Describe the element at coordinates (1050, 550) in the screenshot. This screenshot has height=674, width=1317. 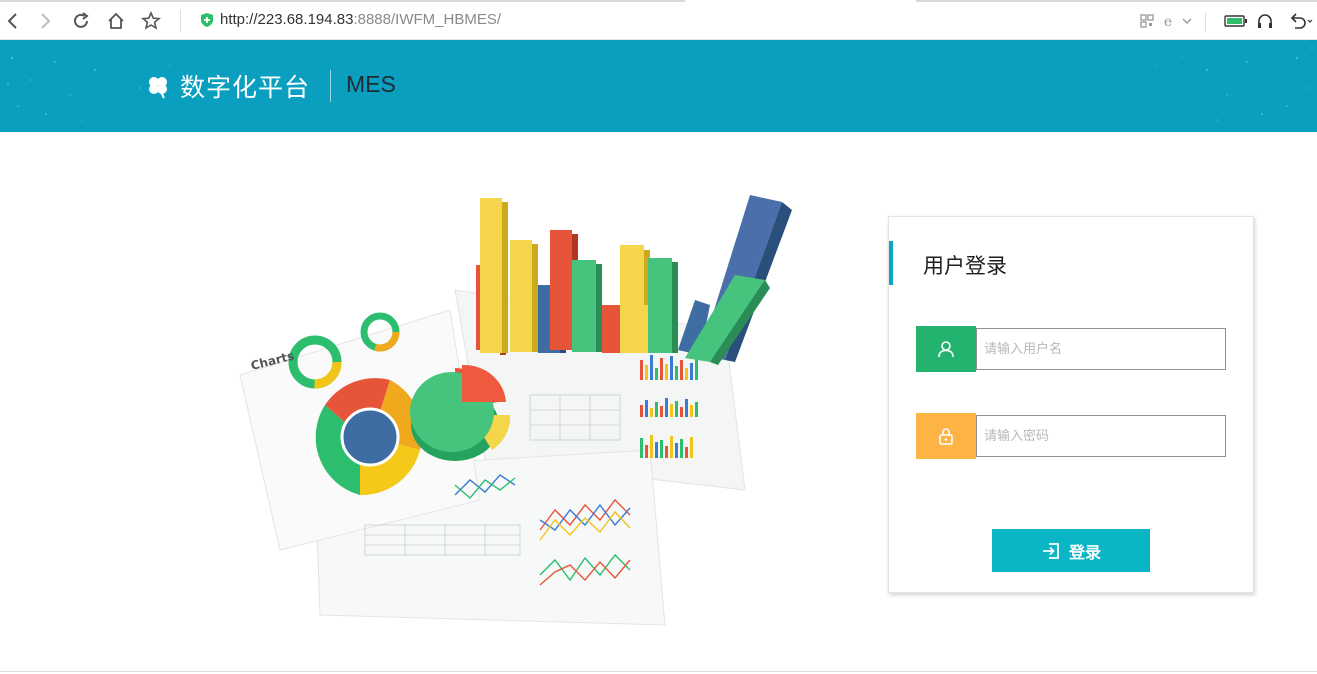
I see `sign-in-icon` at that location.